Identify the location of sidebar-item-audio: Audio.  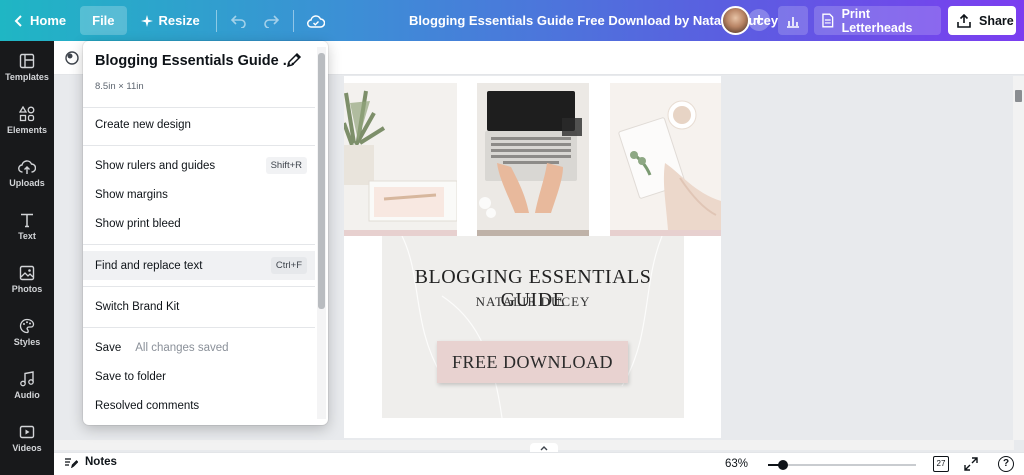
(27, 385).